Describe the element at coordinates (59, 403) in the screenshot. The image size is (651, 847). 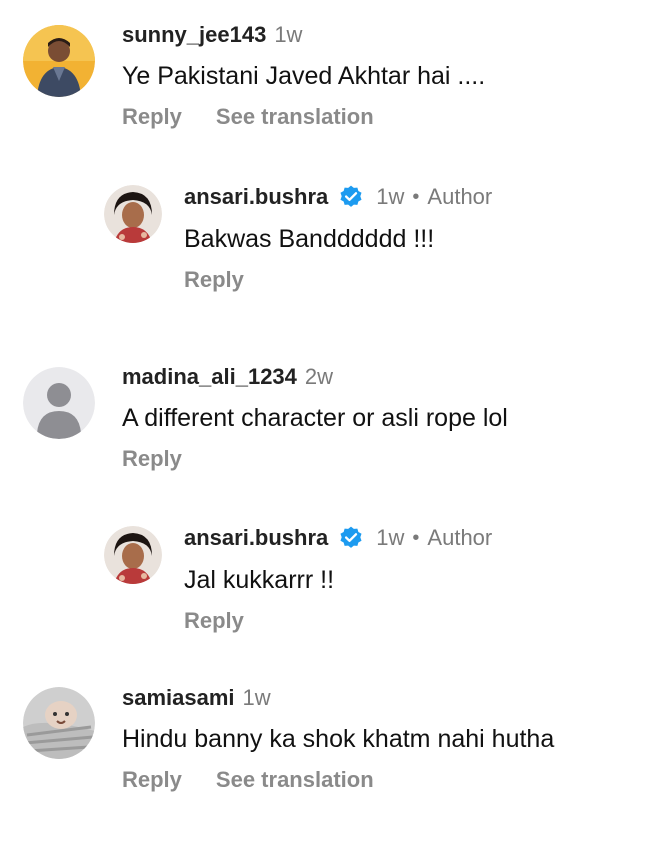
I see `default-avatar-icon` at that location.